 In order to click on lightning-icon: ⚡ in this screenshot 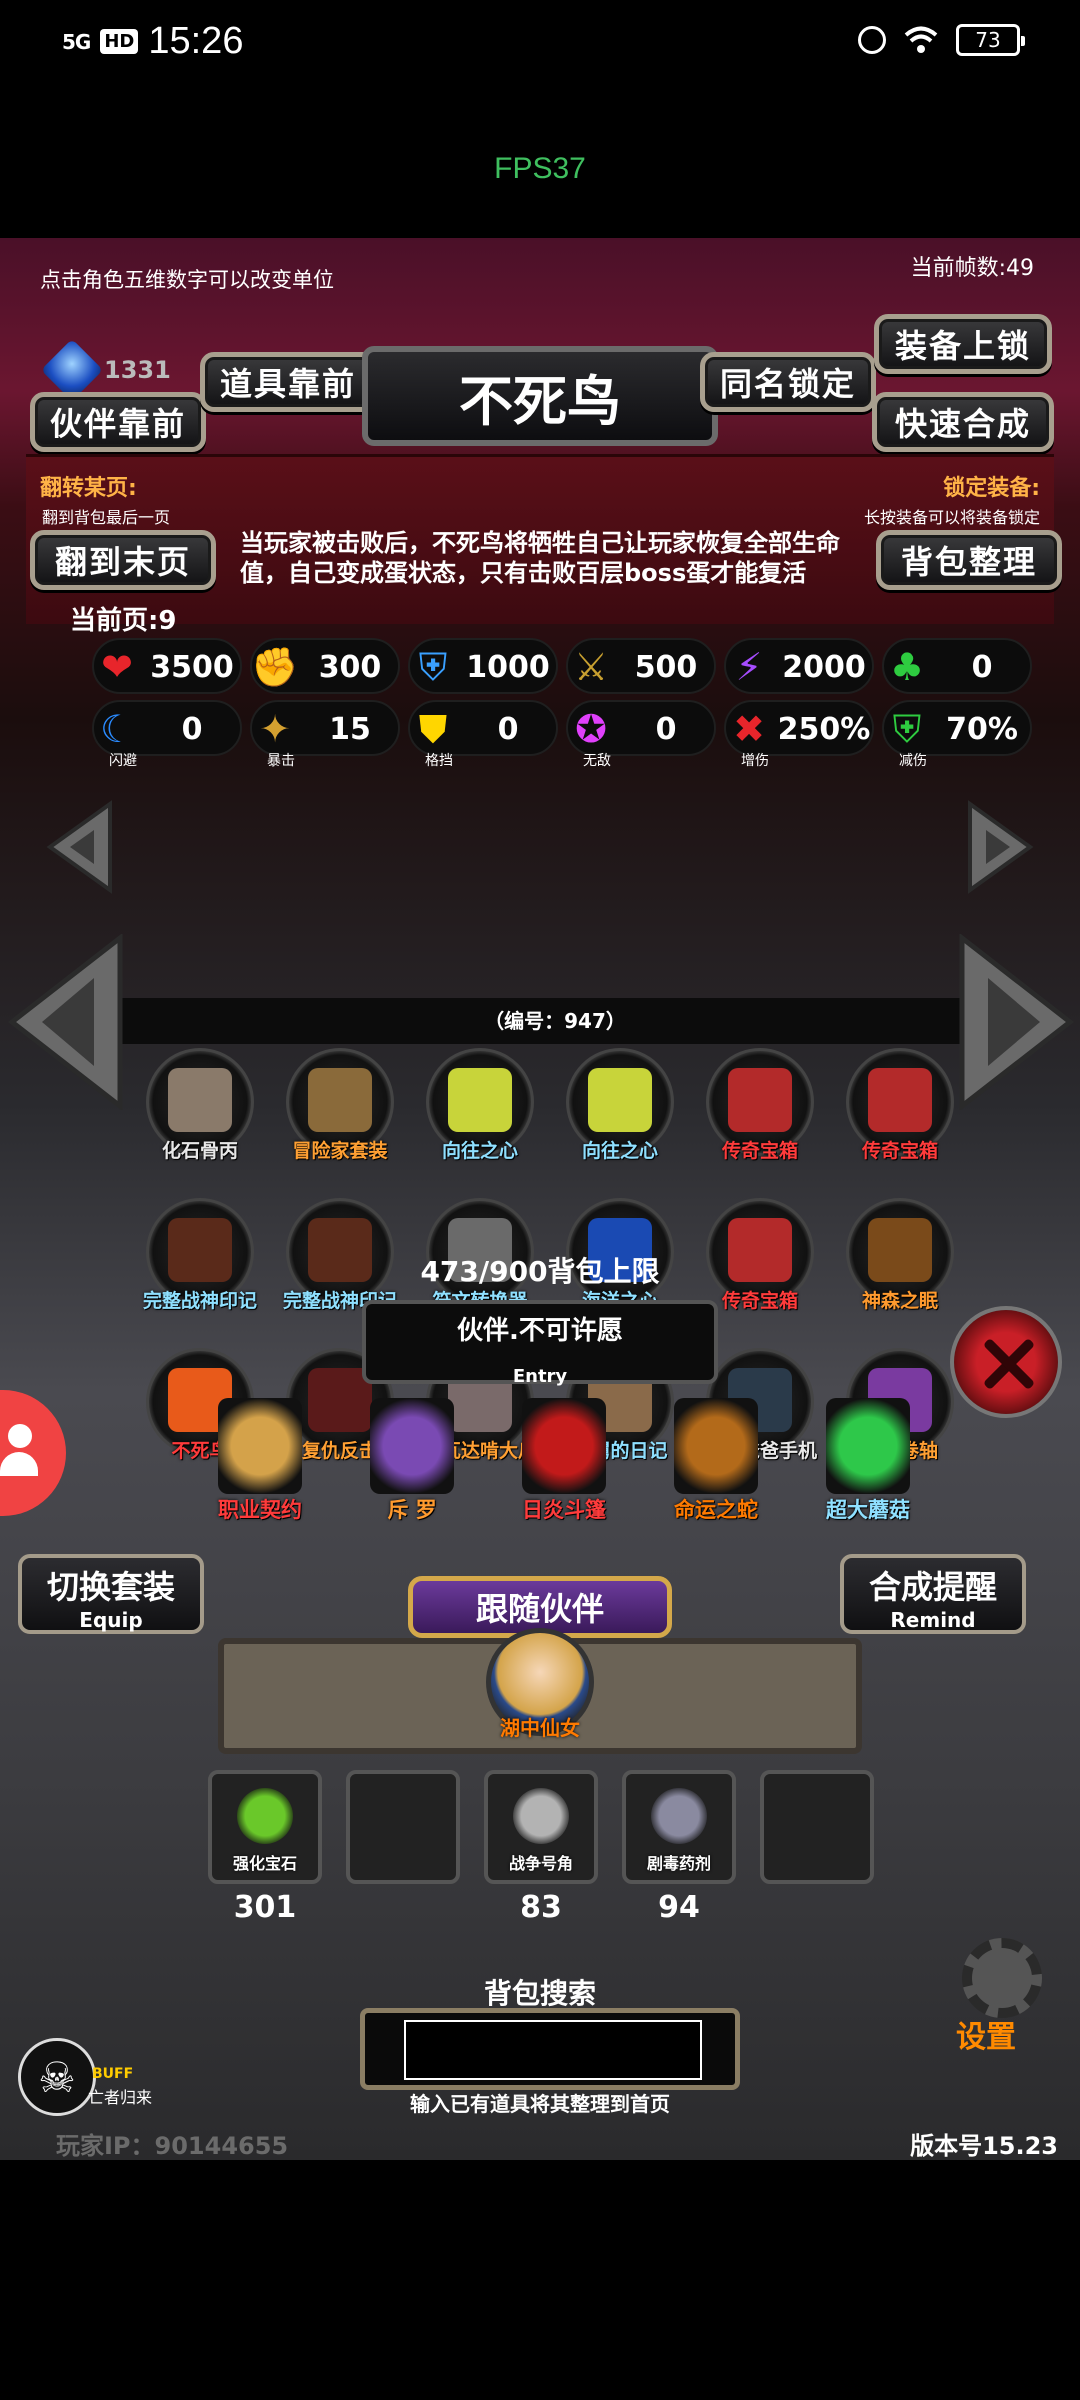, I will do `click(749, 667)`.